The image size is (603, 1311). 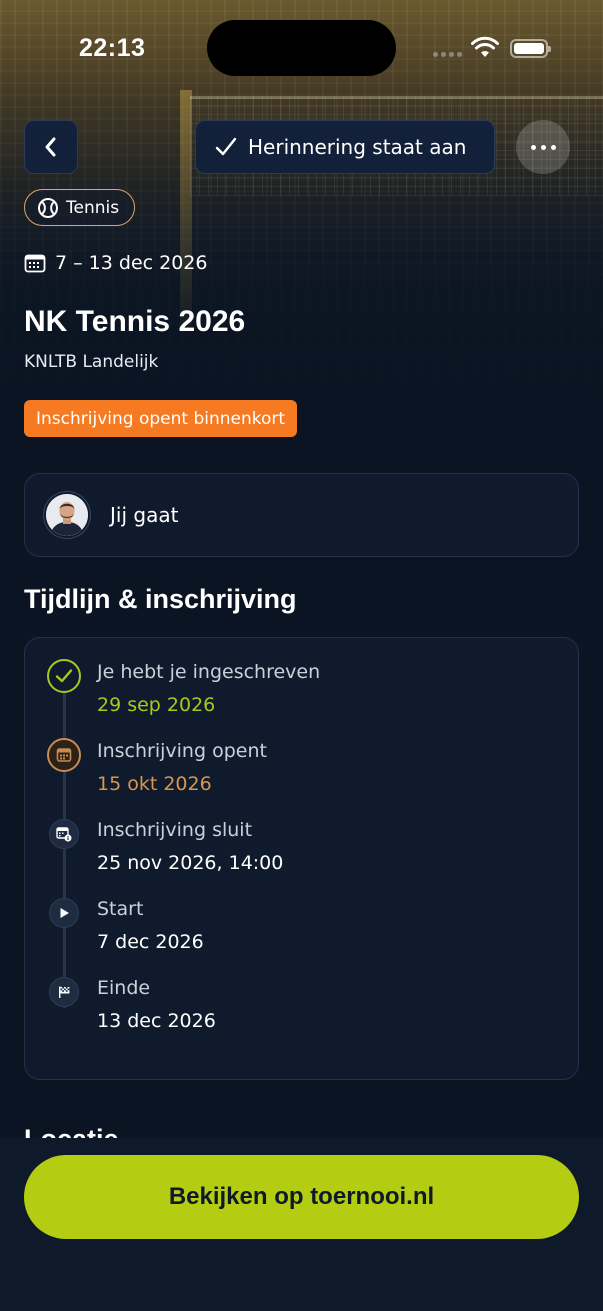 I want to click on attendance-card: Jij gaat, so click(x=301, y=515).